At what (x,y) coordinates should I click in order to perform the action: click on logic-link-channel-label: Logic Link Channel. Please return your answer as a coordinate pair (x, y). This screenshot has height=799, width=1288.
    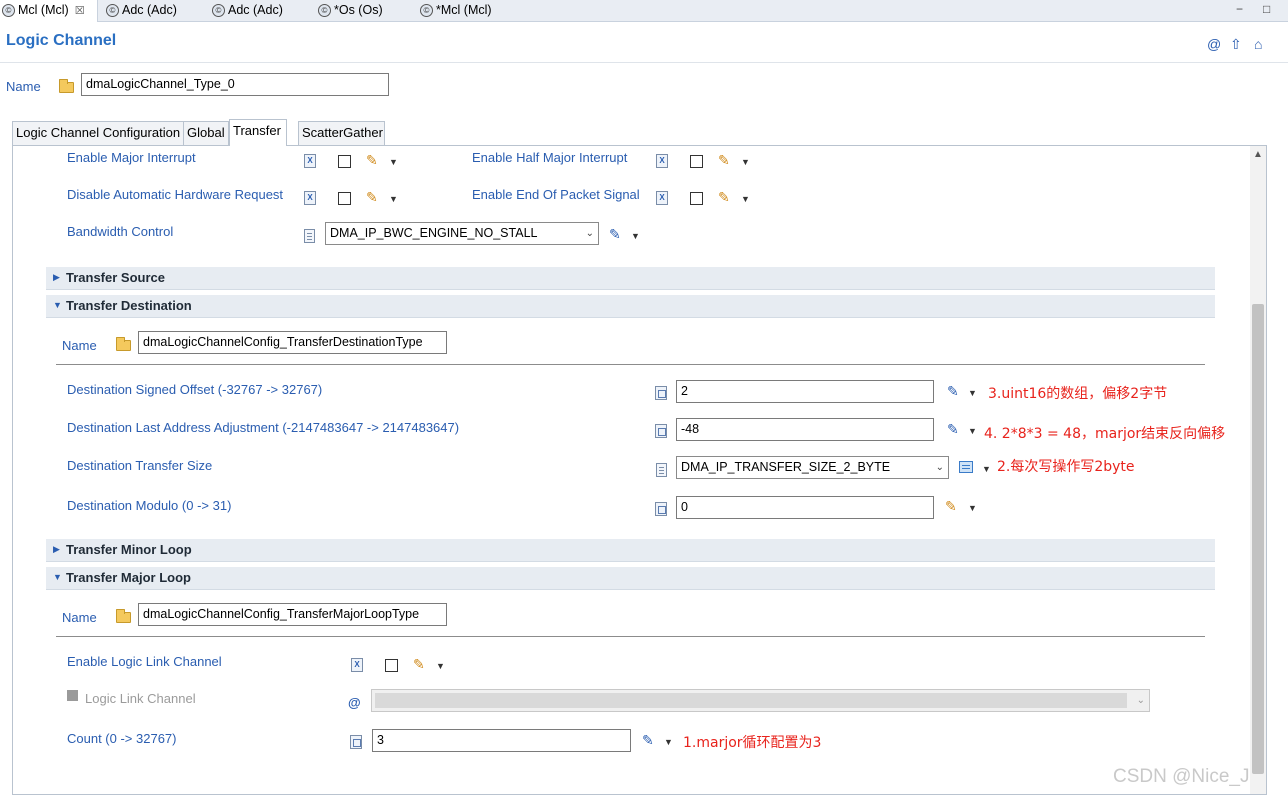
    Looking at the image, I should click on (140, 698).